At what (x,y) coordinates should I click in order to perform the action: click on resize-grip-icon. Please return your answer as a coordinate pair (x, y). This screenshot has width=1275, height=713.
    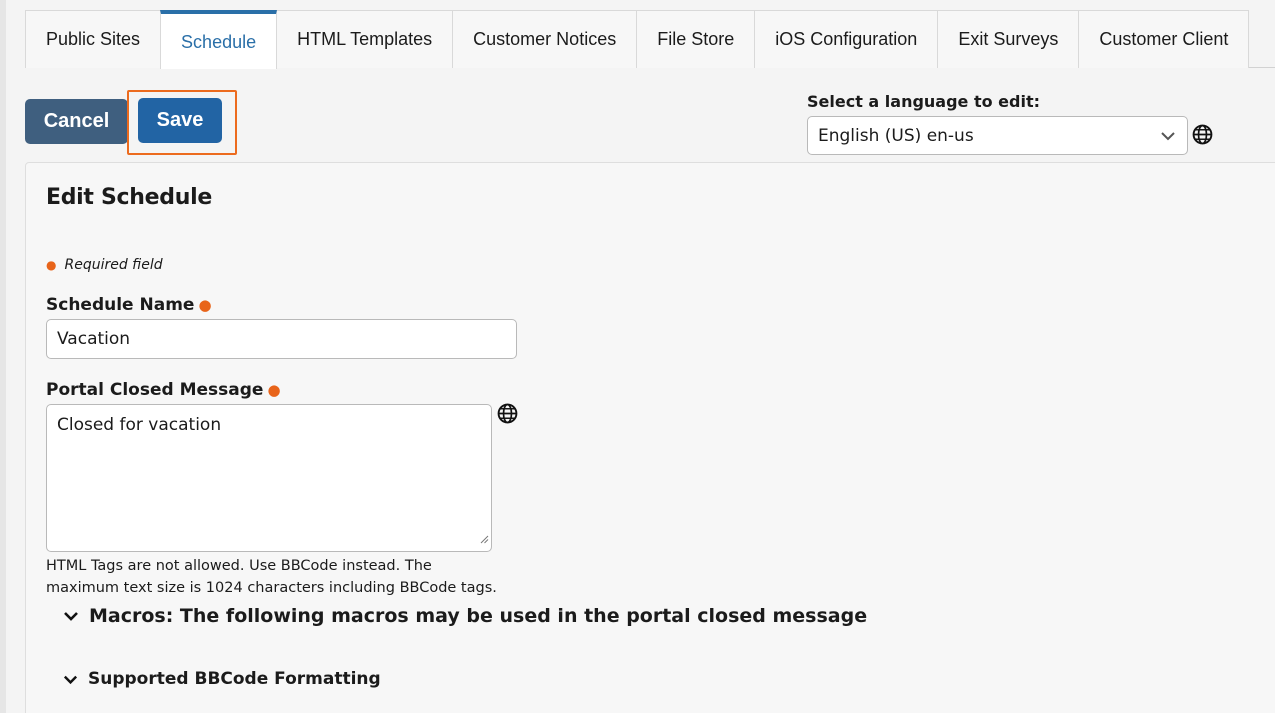
    Looking at the image, I should click on (484, 539).